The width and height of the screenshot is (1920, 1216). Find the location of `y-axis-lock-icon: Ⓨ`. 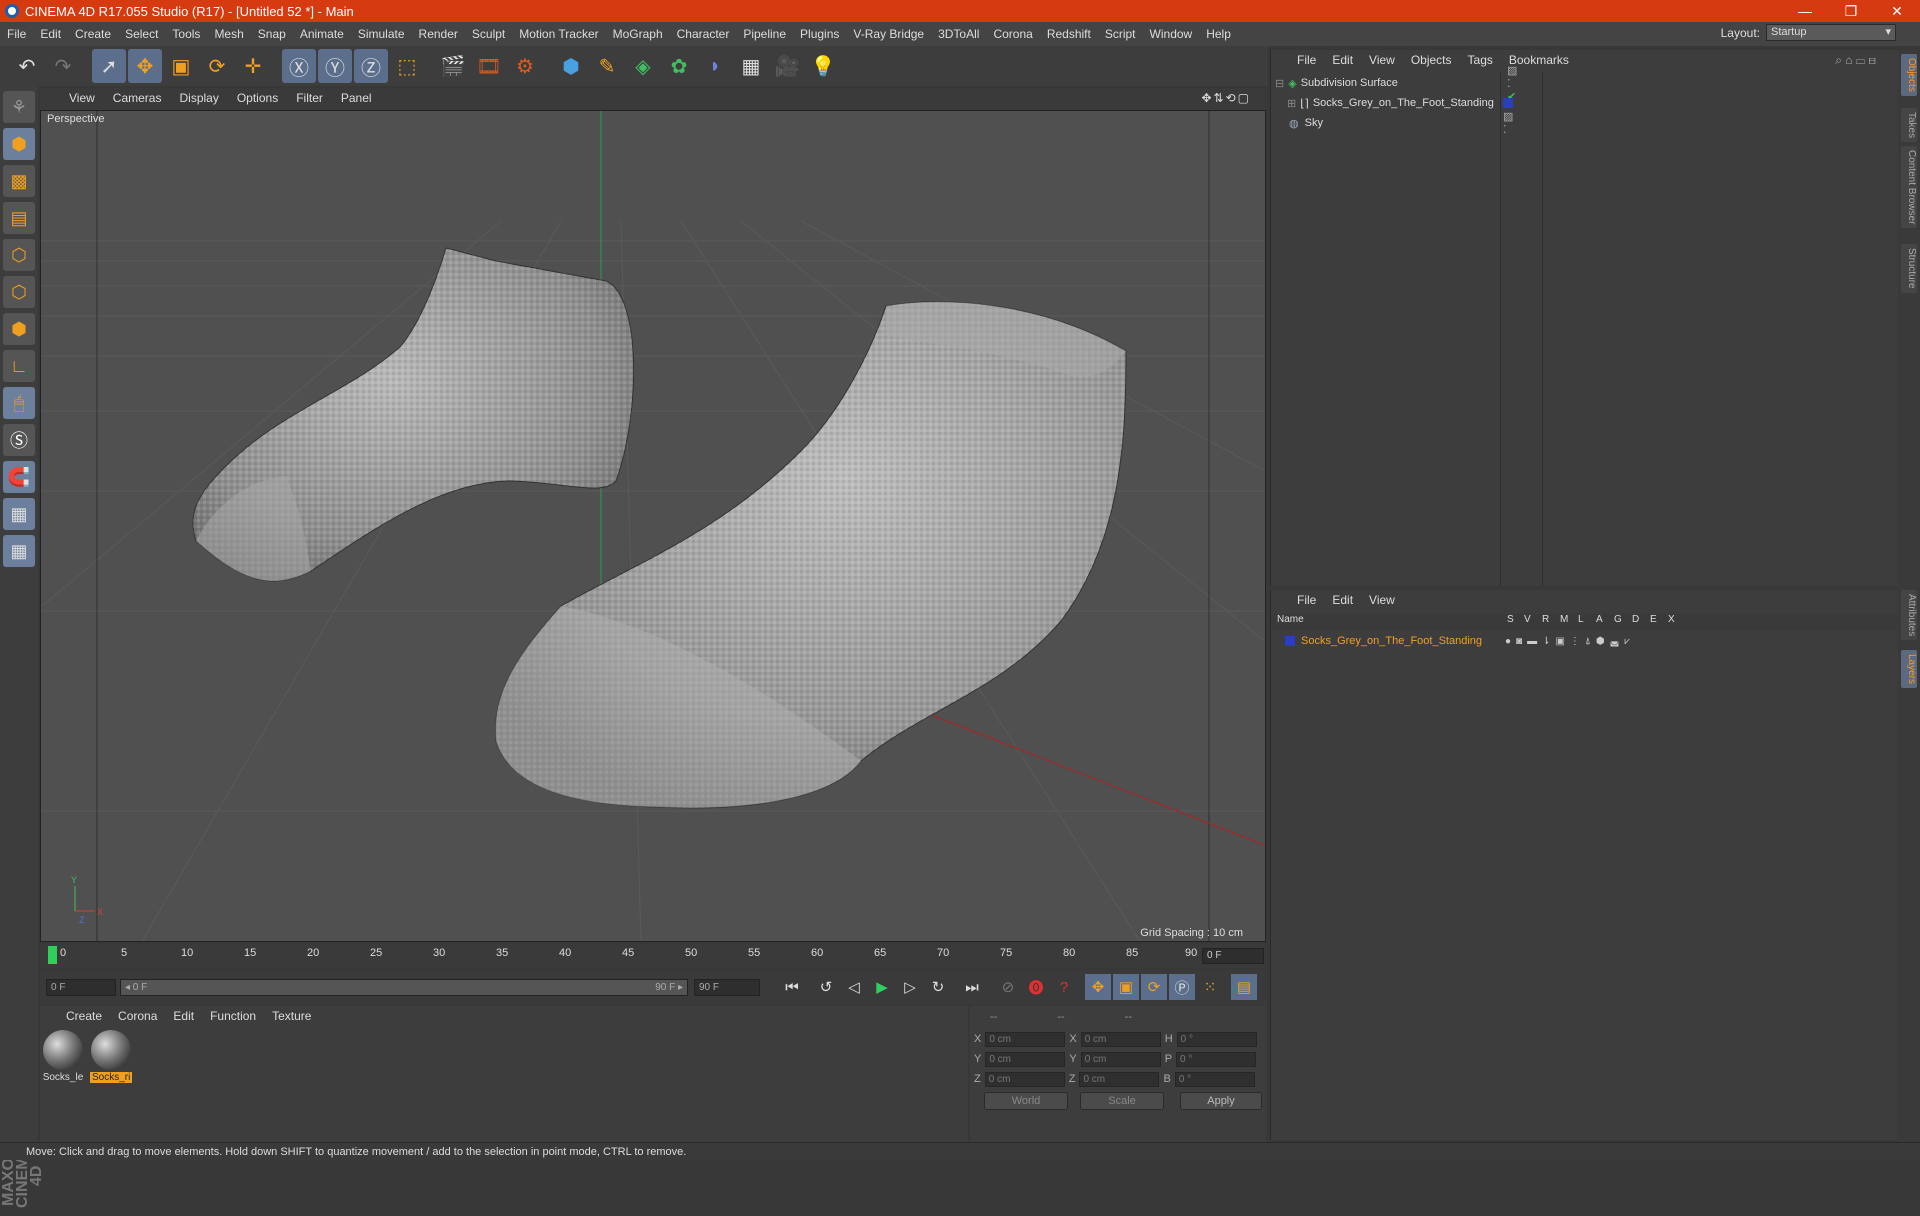

y-axis-lock-icon: Ⓨ is located at coordinates (335, 66).